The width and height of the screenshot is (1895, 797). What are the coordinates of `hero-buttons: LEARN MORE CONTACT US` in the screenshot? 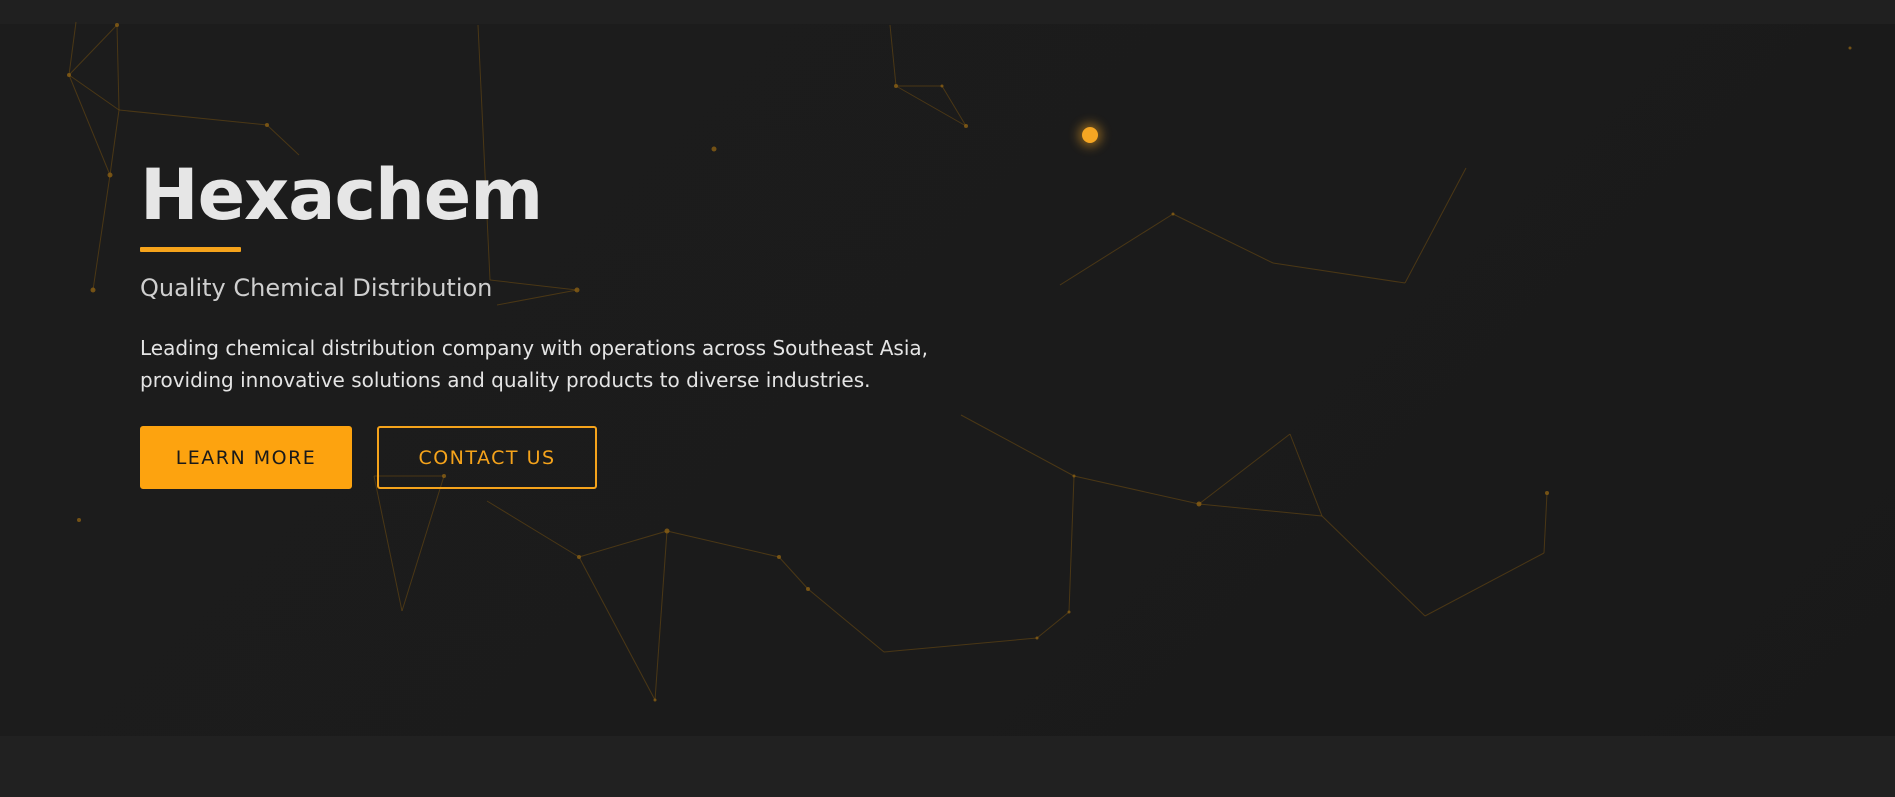 It's located at (590, 457).